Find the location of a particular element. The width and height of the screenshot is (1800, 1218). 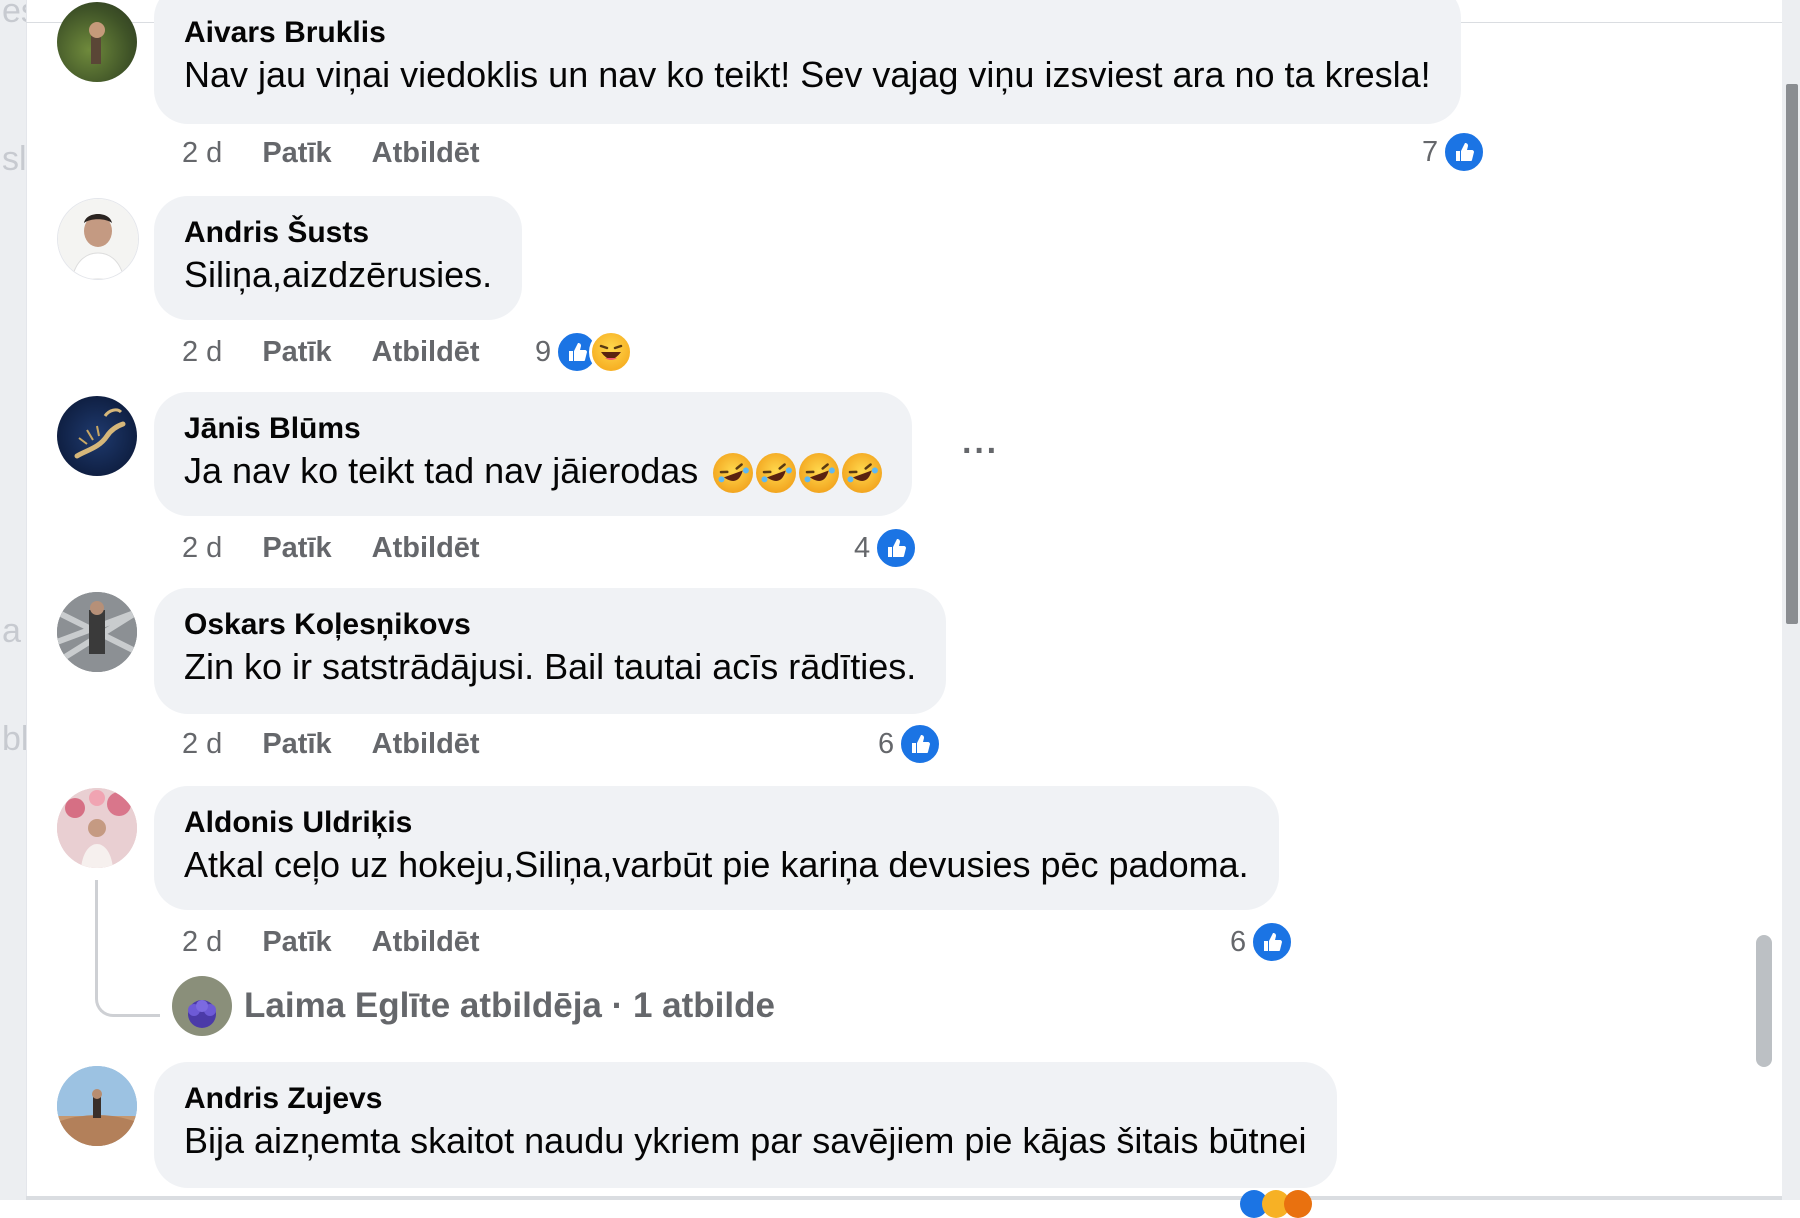

haha-reaction-icon is located at coordinates (611, 352).